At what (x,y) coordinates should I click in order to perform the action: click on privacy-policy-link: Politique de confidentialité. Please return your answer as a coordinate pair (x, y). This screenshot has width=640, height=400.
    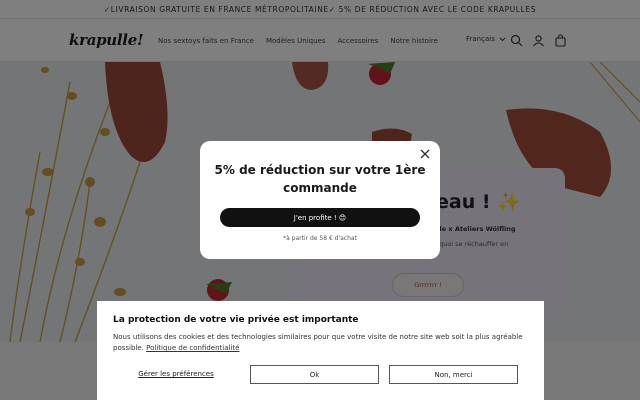
    Looking at the image, I should click on (192, 348).